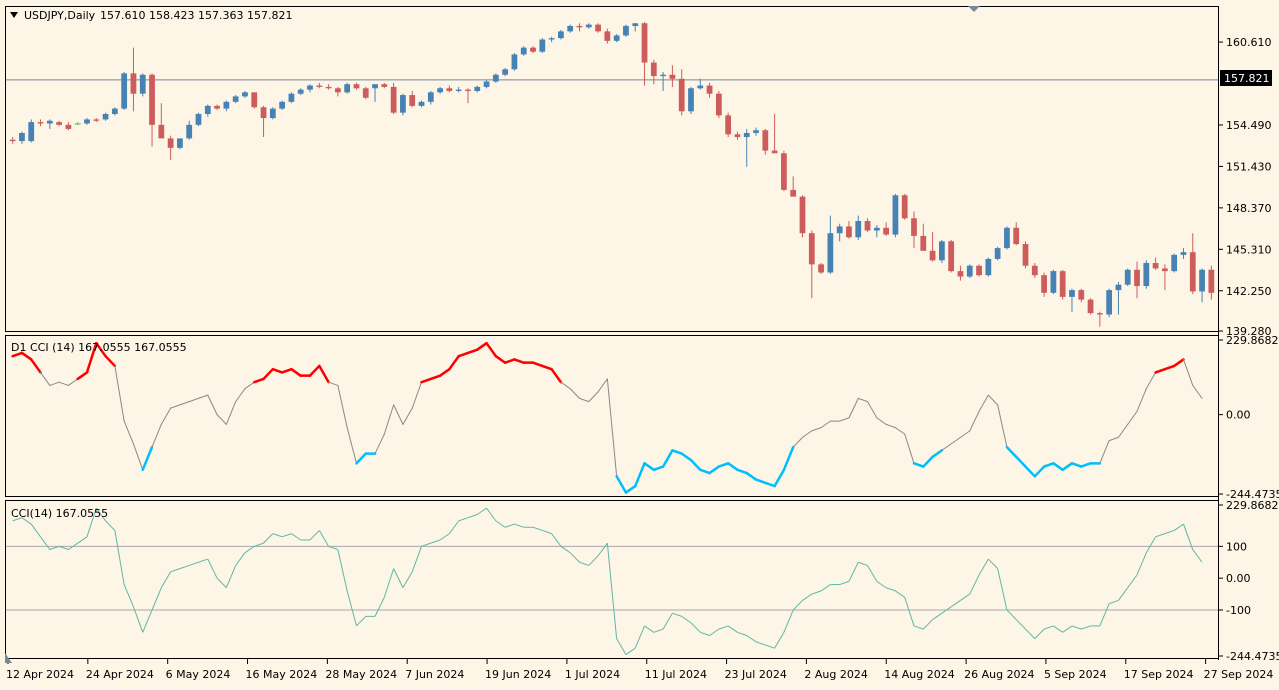 The width and height of the screenshot is (1279, 690). Describe the element at coordinates (1252, 340) in the screenshot. I see `cci-d1-tick-label: 229.8682` at that location.